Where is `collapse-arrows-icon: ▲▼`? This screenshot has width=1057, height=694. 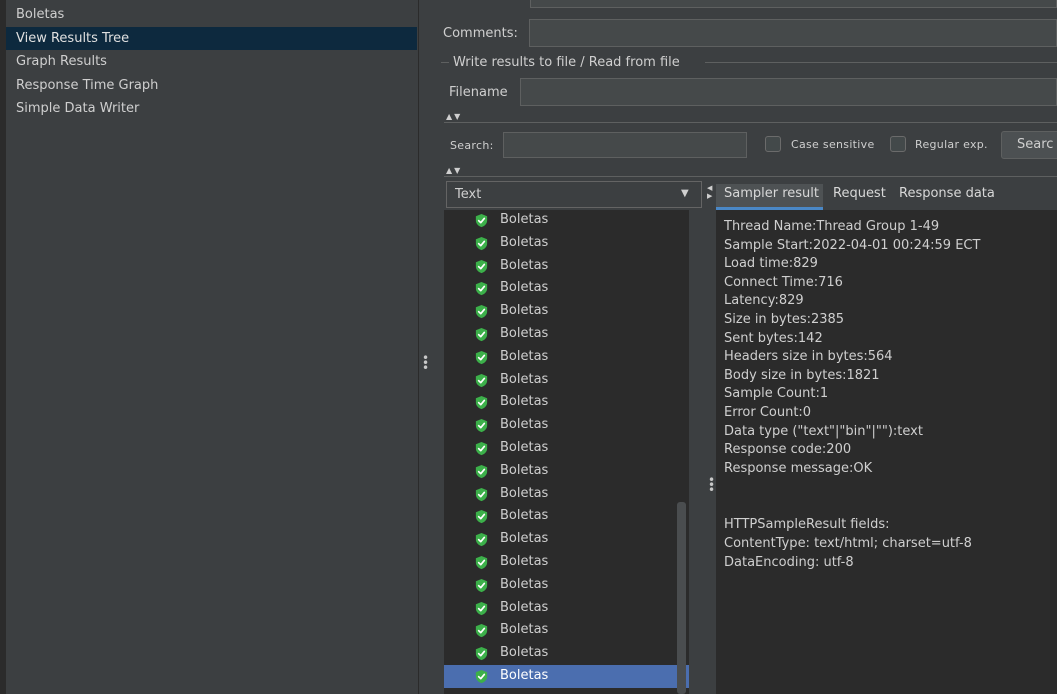 collapse-arrows-icon: ▲▼ is located at coordinates (454, 116).